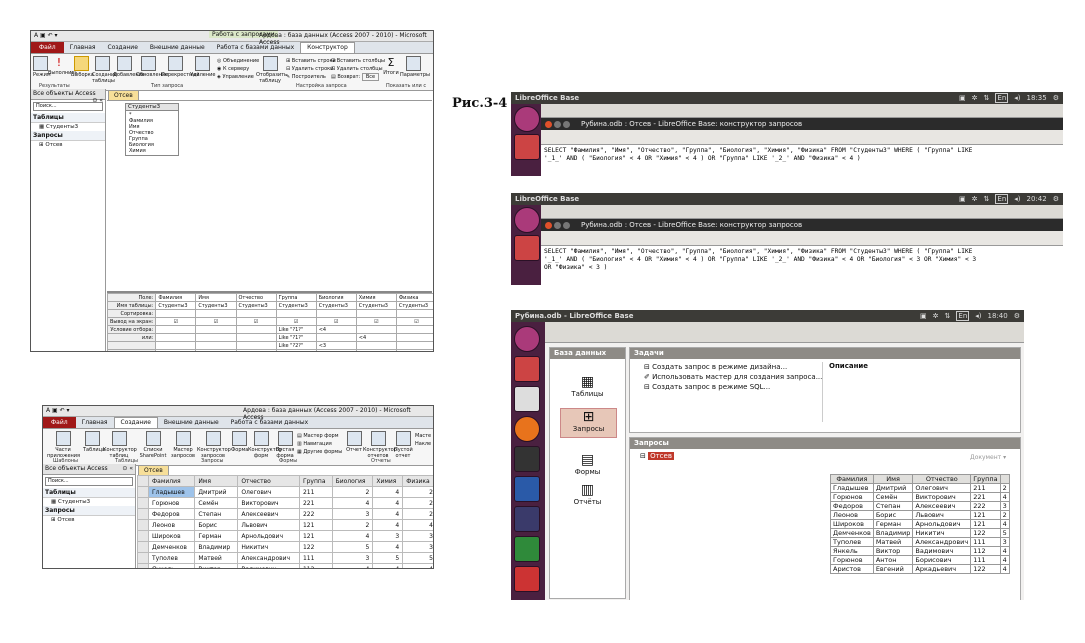  What do you see at coordinates (376, 297) in the screenshot?
I see `grid-cell: Химия` at bounding box center [376, 297].